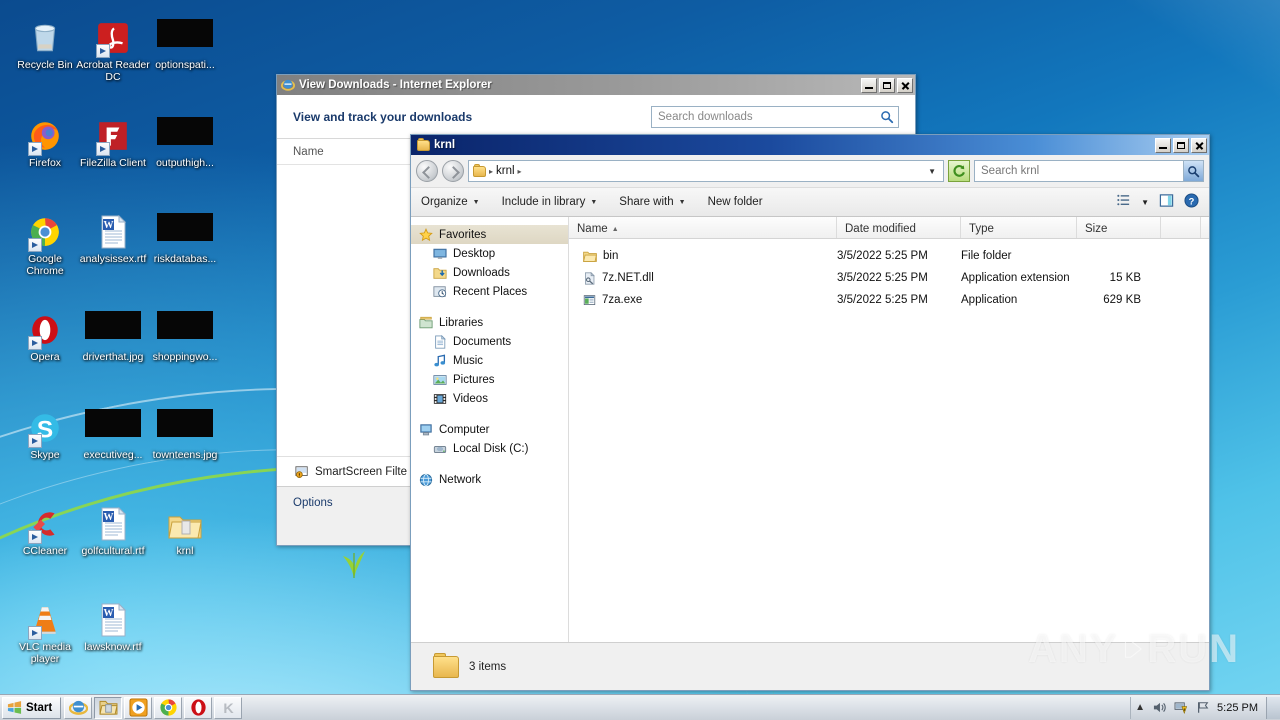 This screenshot has width=1280, height=720. Describe the element at coordinates (489, 253) in the screenshot. I see `nav-item-desktop: Desktop` at that location.